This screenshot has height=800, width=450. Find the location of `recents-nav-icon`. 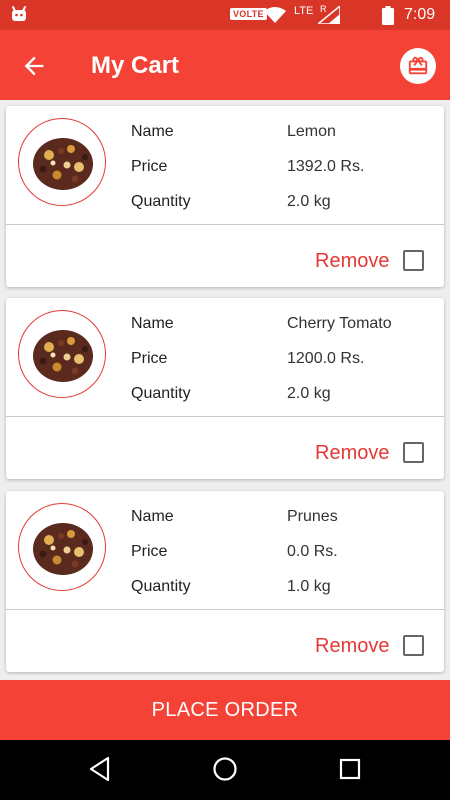

recents-nav-icon is located at coordinates (350, 769).